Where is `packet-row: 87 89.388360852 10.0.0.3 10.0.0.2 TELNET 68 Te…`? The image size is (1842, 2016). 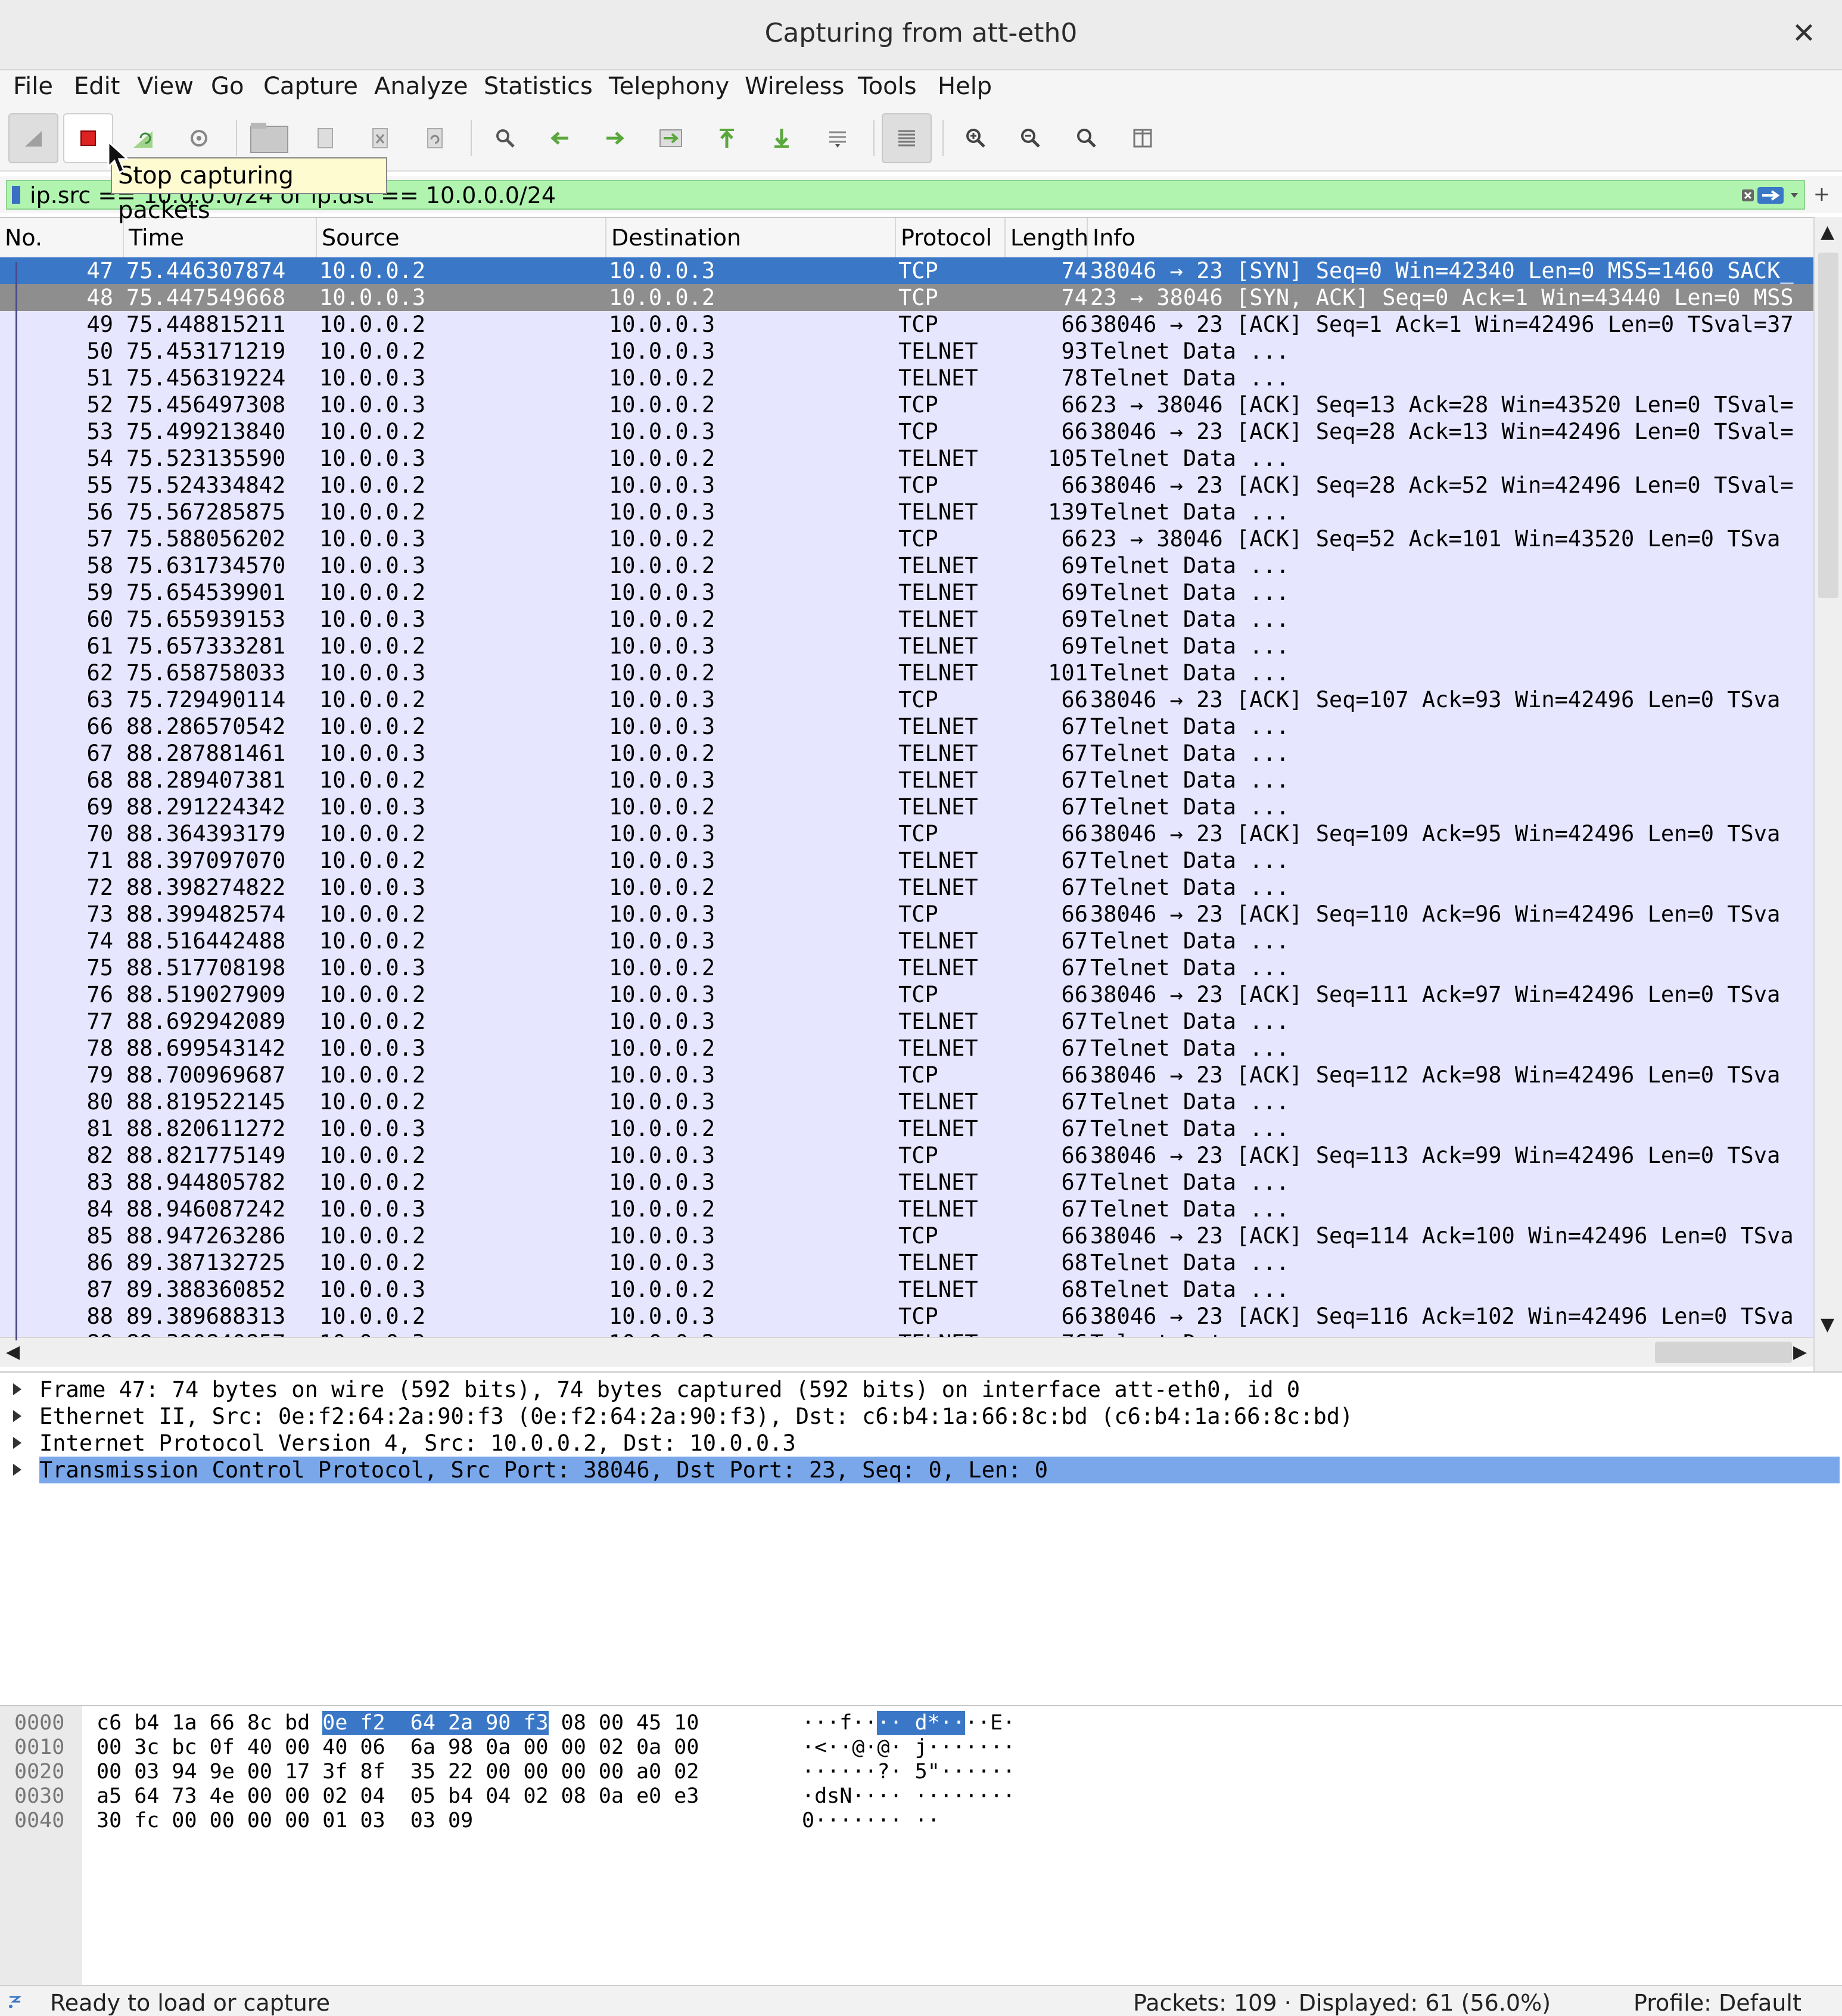 packet-row: 87 89.388360852 10.0.0.3 10.0.0.2 TELNET 68 Te… is located at coordinates (907, 1289).